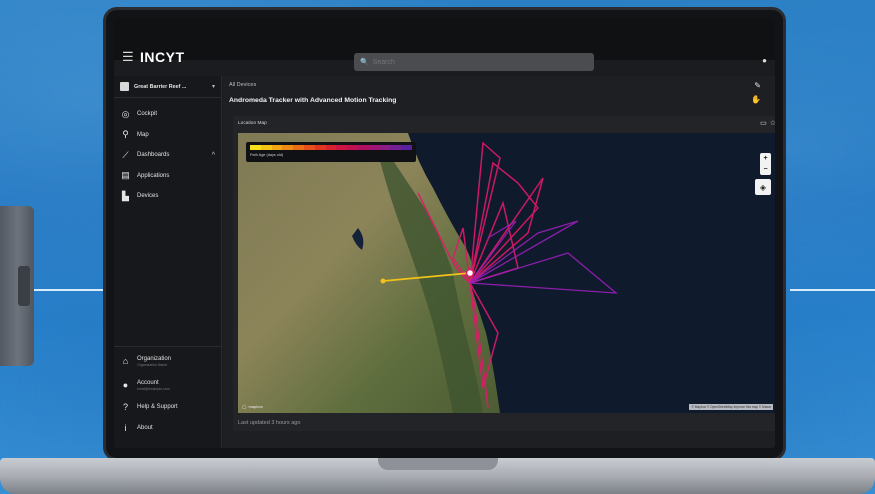  I want to click on legend-label: Path Age (days old), so click(267, 155).